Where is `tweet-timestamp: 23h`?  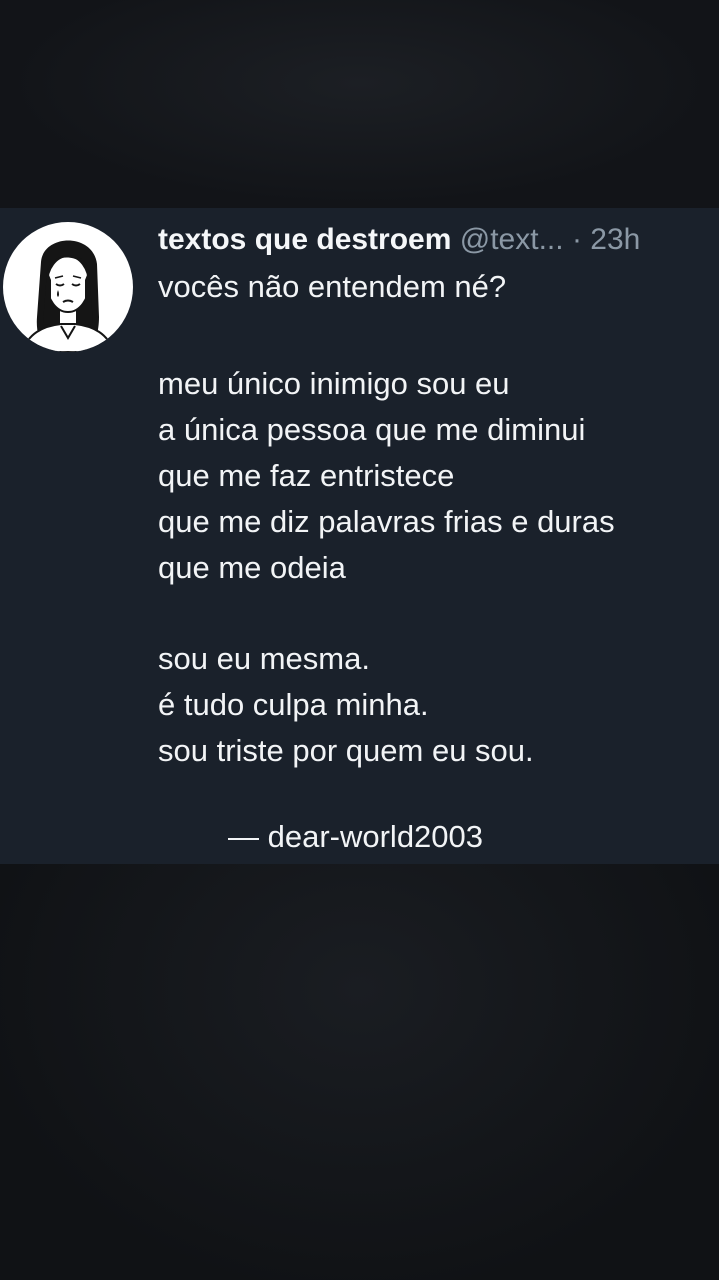 tweet-timestamp: 23h is located at coordinates (615, 239).